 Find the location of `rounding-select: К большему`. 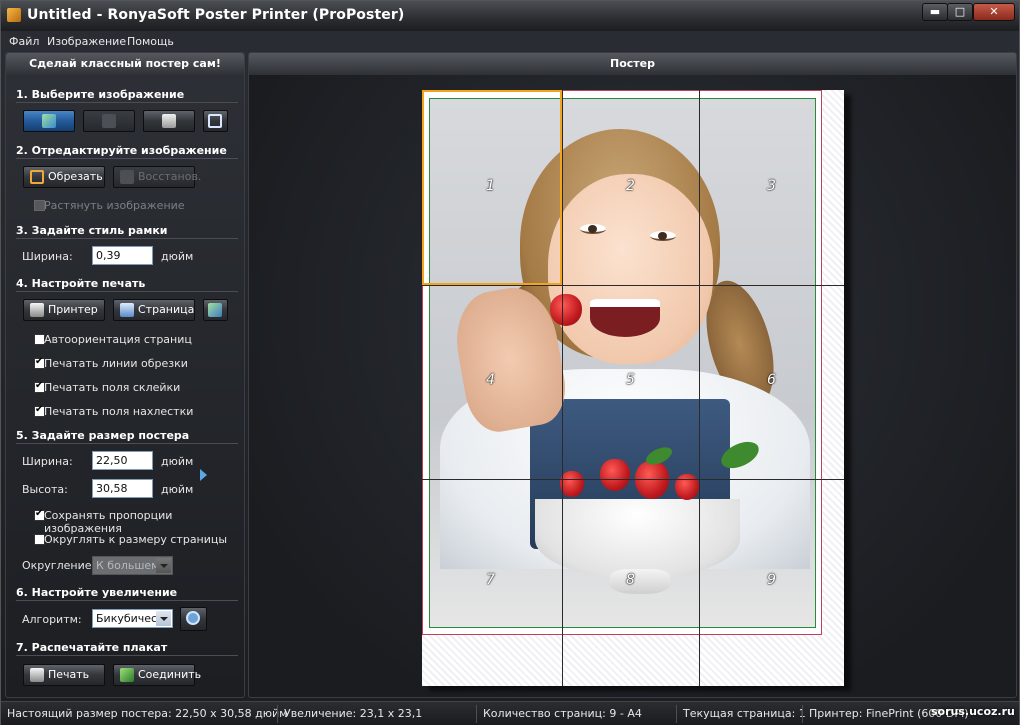

rounding-select: К большему is located at coordinates (132, 565).